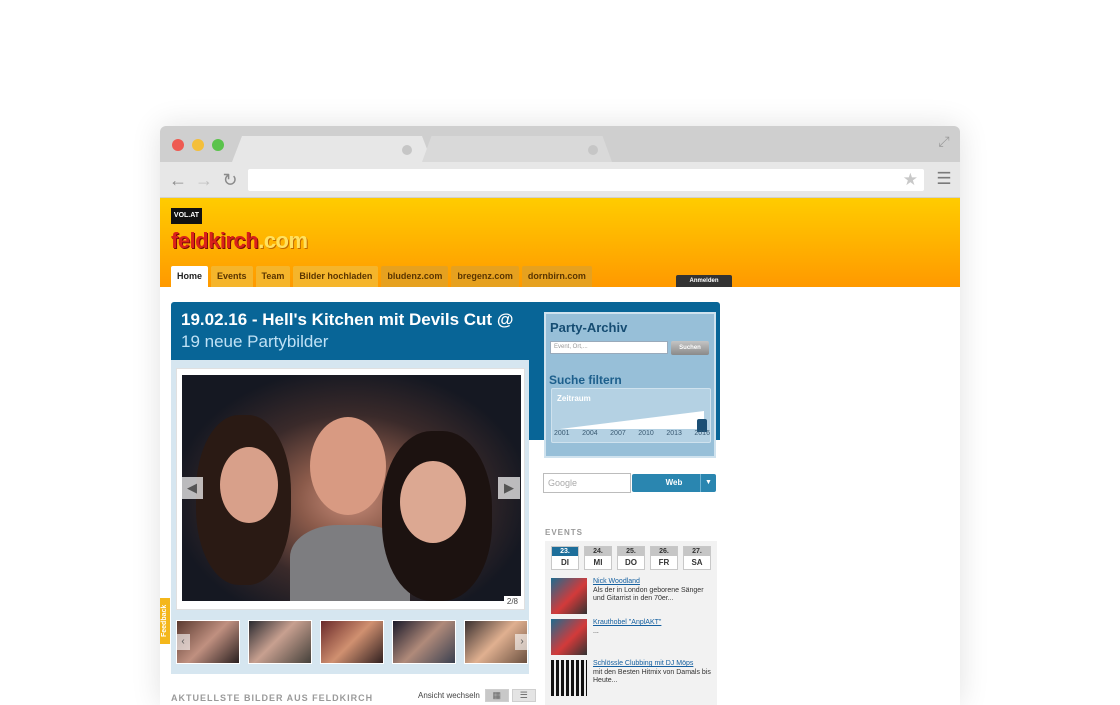  I want to click on zoom-window-button, so click(218, 145).